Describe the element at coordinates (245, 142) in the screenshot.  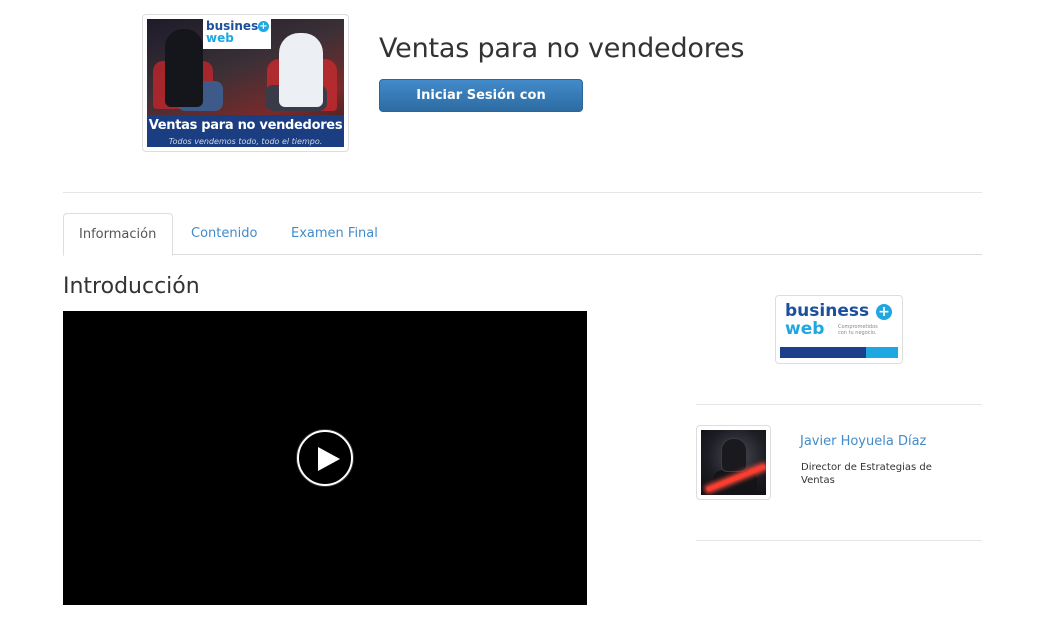
I see `cover-tagline: Todos vendemos todo, todo el tiempo.` at that location.